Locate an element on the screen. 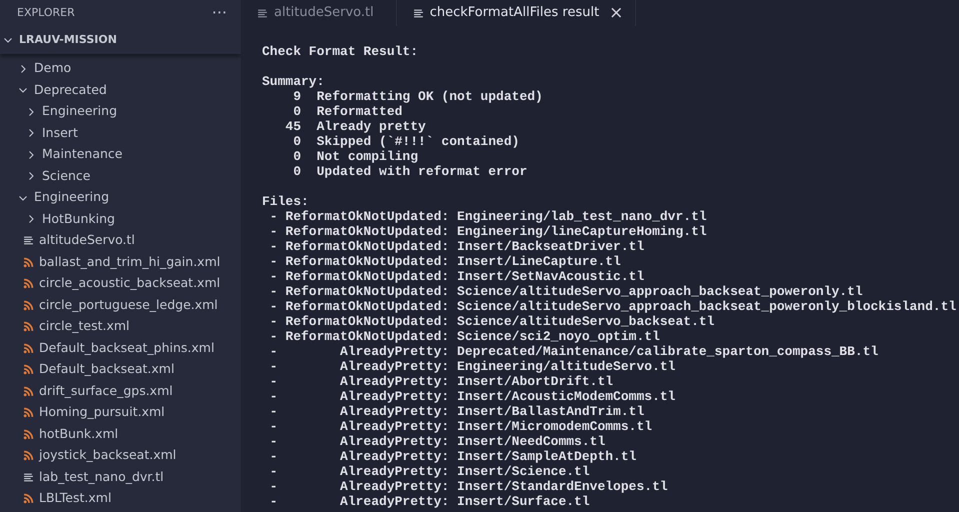 This screenshot has height=512, width=959. tree-item: joystick_backseat.xml is located at coordinates (120, 455).